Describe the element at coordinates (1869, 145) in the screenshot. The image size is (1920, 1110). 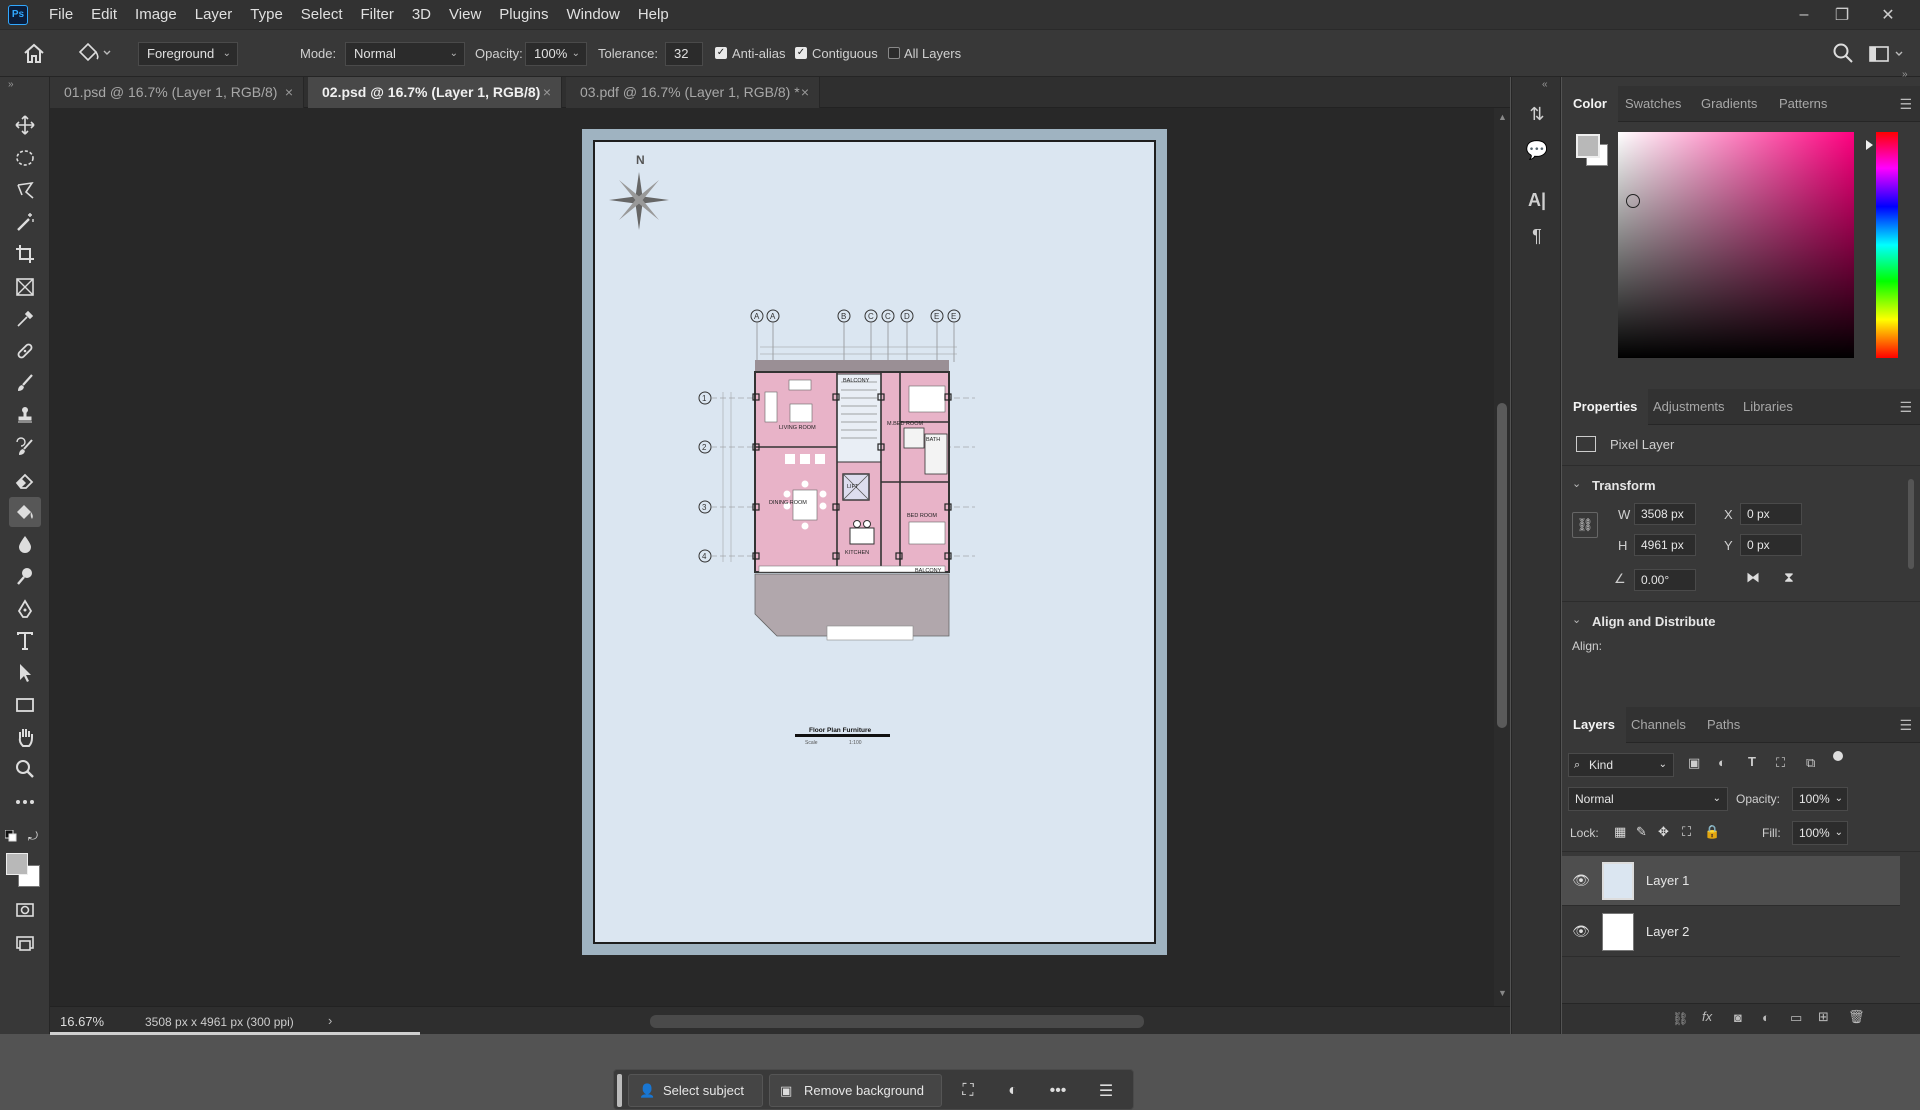
I see `hue-slider-handle` at that location.